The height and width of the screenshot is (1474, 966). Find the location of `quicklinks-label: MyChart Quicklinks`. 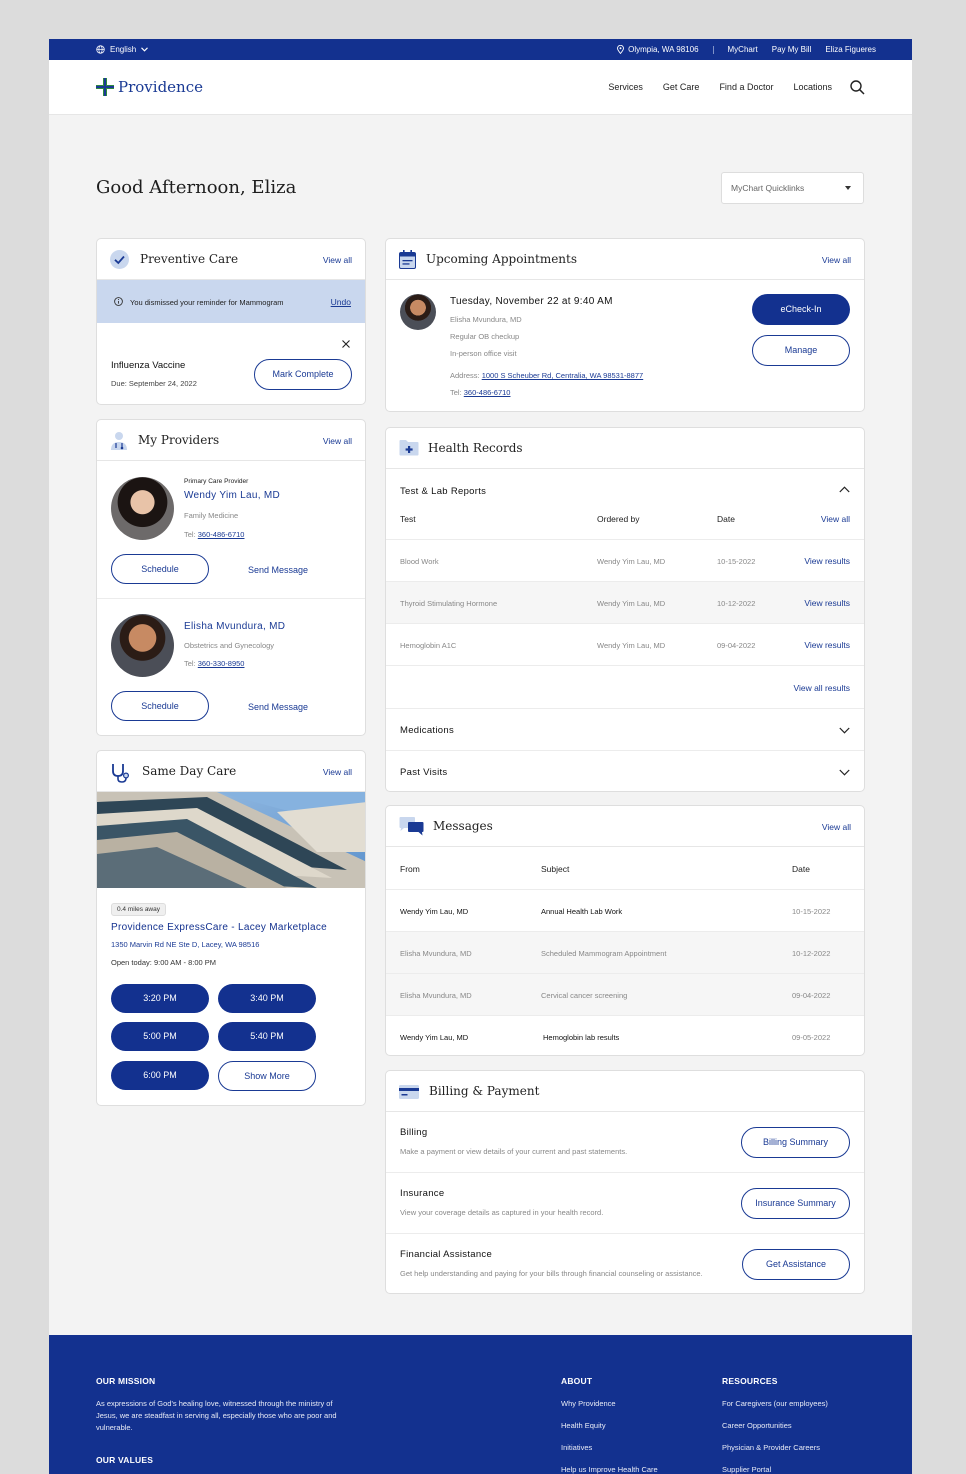

quicklinks-label: MyChart Quicklinks is located at coordinates (768, 188).